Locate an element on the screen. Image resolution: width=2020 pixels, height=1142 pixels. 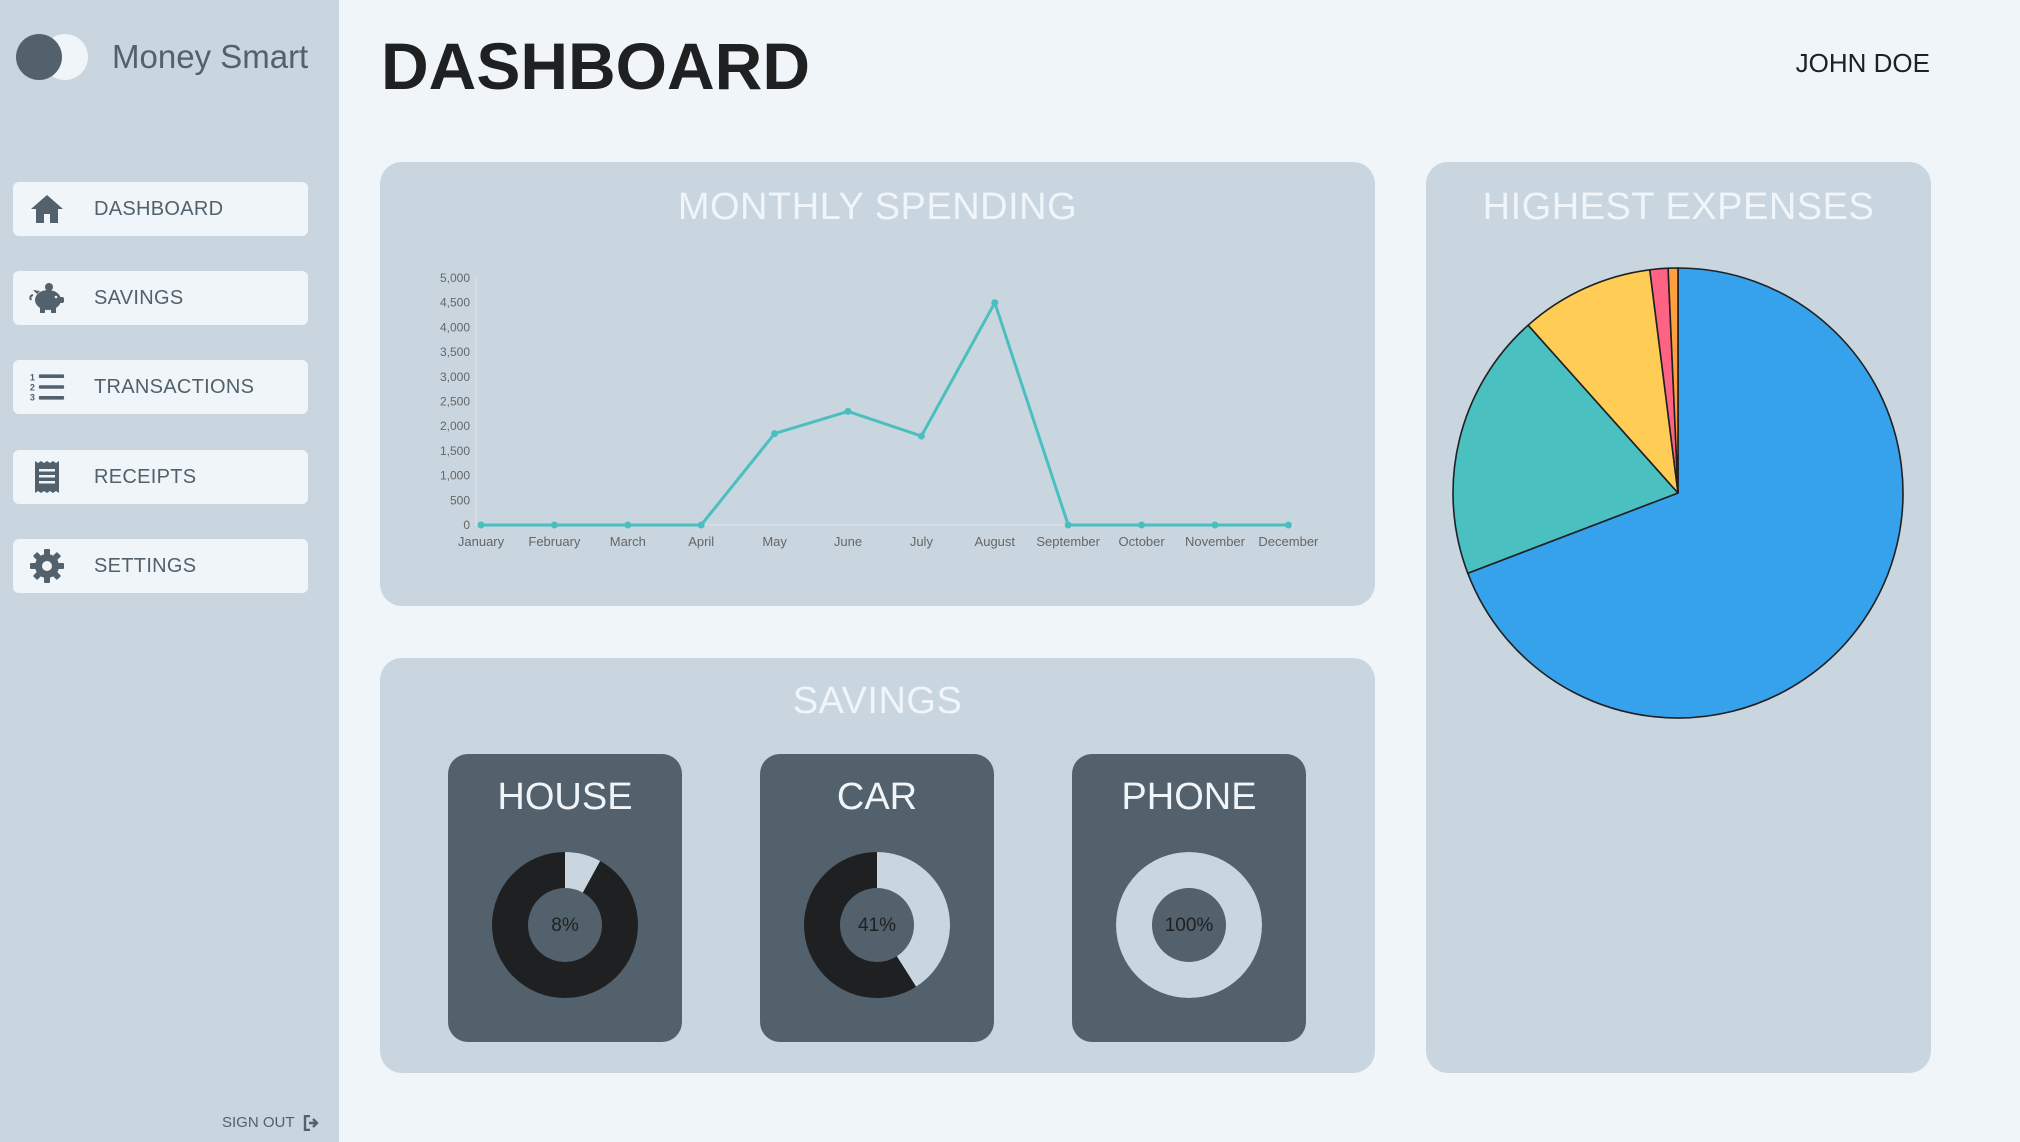
brand: Money Smart is located at coordinates (162, 57).